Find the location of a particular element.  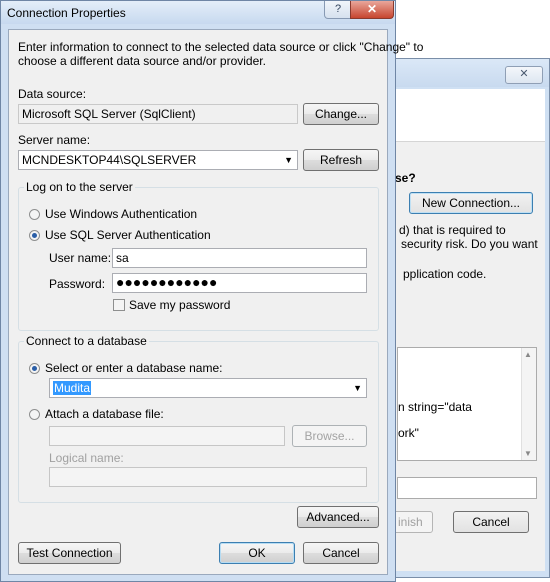

select-database-label: Select or enter a database name: is located at coordinates (133, 368).